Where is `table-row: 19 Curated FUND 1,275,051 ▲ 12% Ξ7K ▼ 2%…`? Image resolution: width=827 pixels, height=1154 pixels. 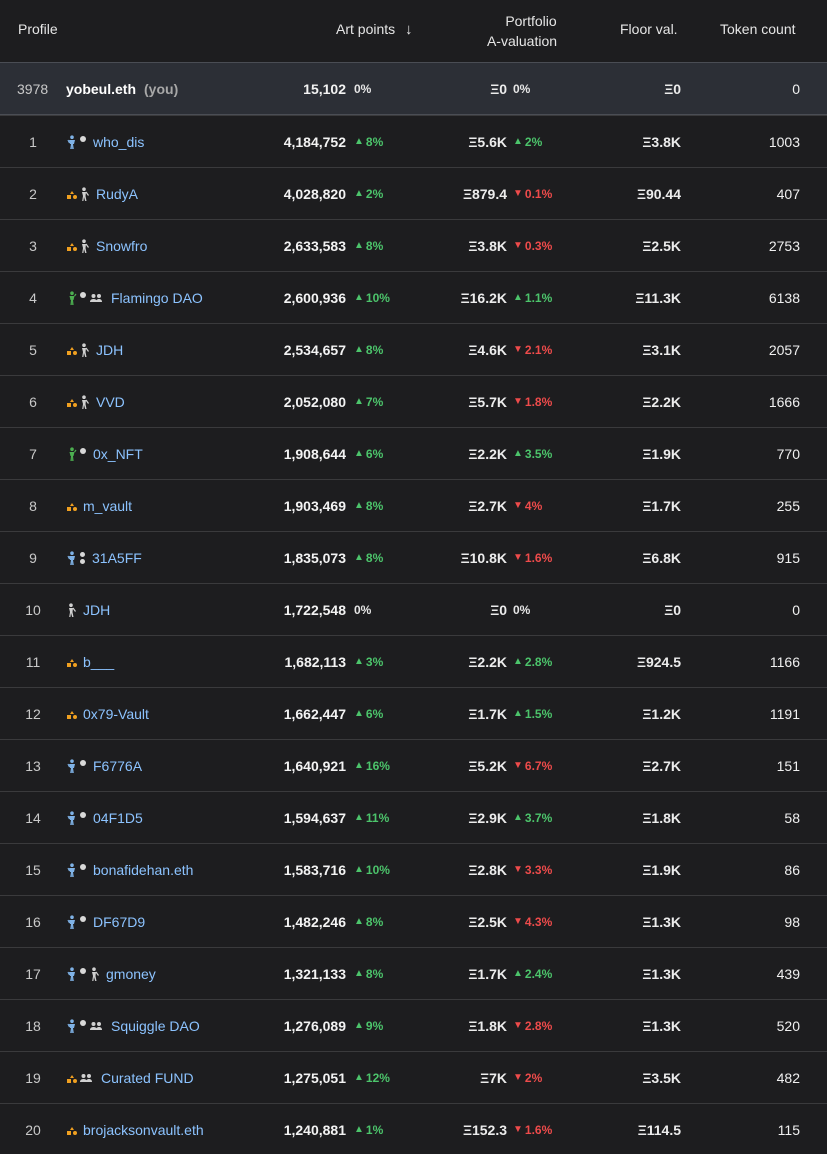
table-row: 19 Curated FUND 1,275,051 ▲ 12% Ξ7K ▼ 2%… is located at coordinates (413, 1077).